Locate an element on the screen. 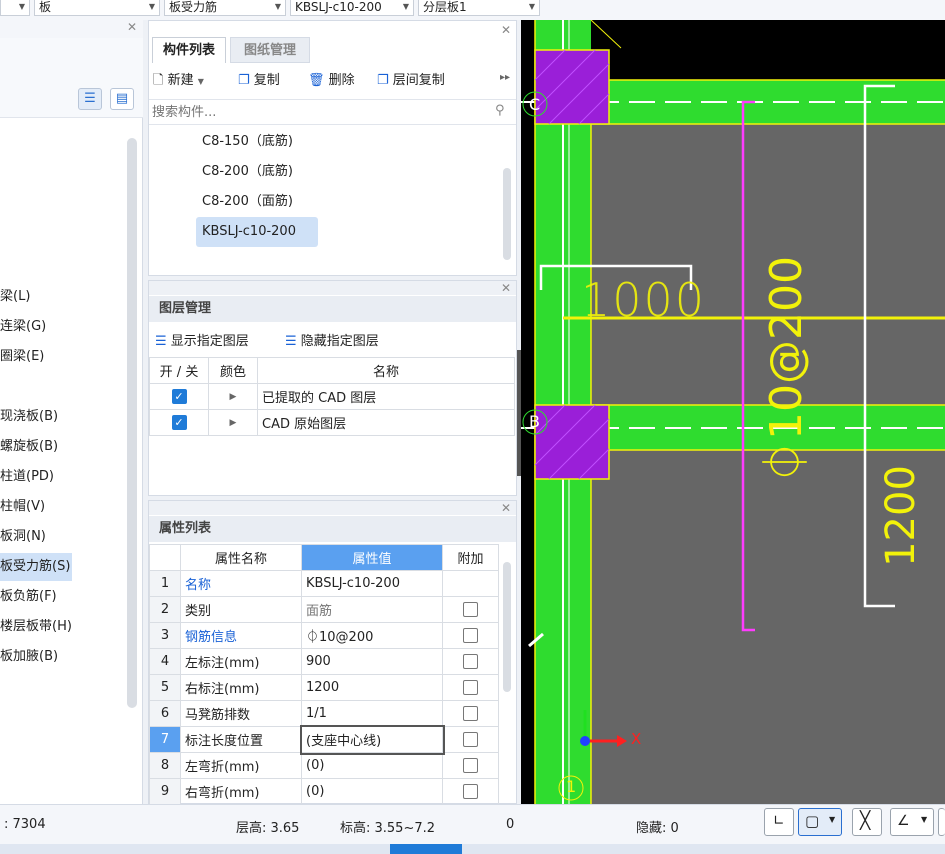 This screenshot has width=945, height=854. tree-item-ring-beam: 圈梁(E) is located at coordinates (22, 357).